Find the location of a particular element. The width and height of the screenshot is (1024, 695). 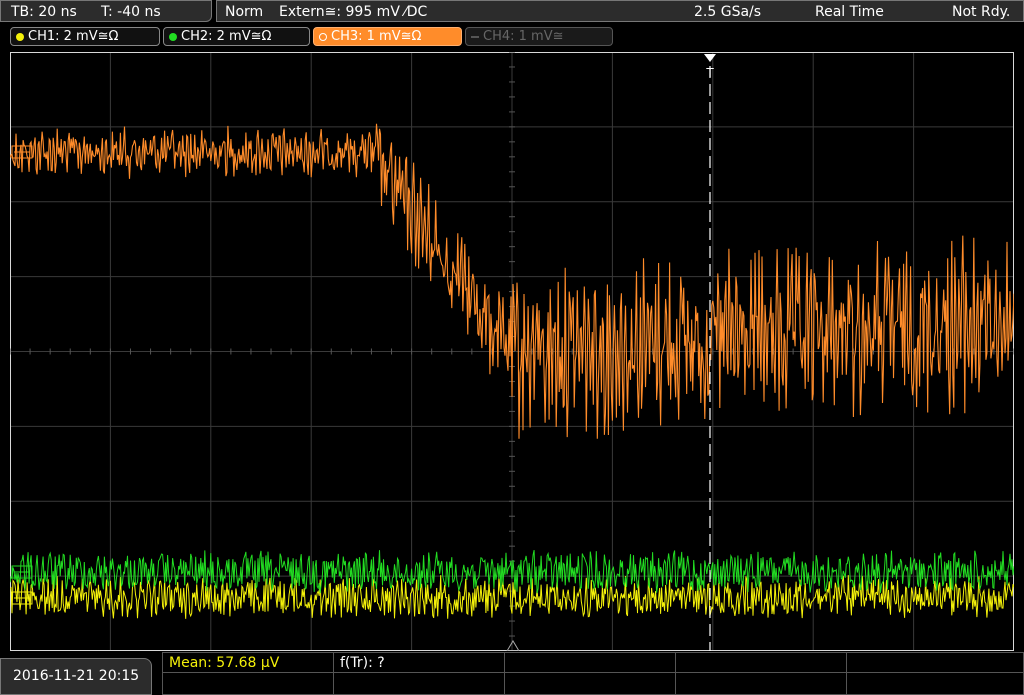

ch1-label: CH1: 2 mV≅Ω is located at coordinates (73, 36).